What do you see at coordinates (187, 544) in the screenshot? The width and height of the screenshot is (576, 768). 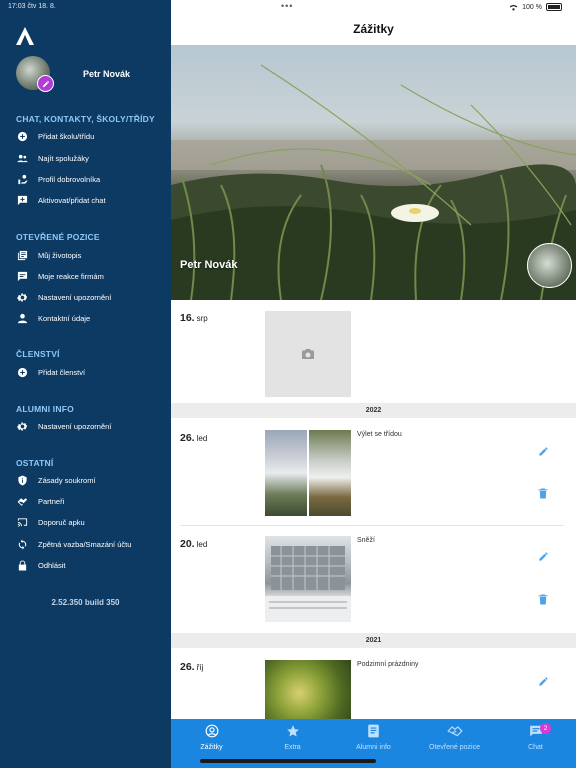 I see `entry-day: 20.` at bounding box center [187, 544].